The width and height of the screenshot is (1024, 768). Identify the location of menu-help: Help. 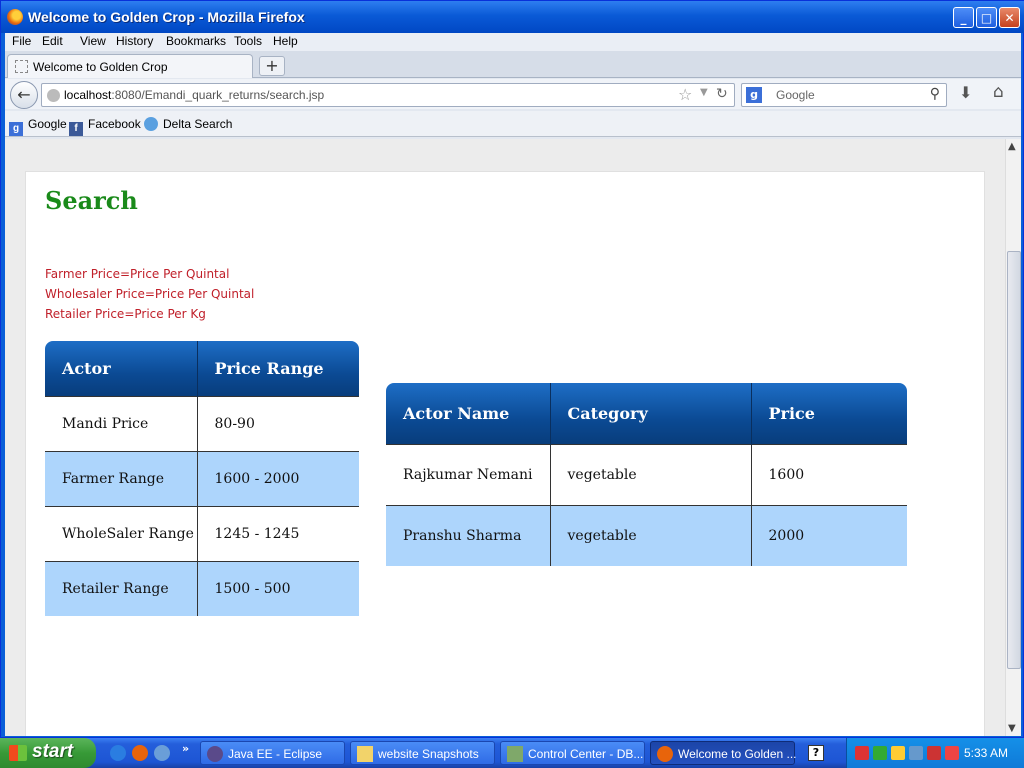
(285, 41).